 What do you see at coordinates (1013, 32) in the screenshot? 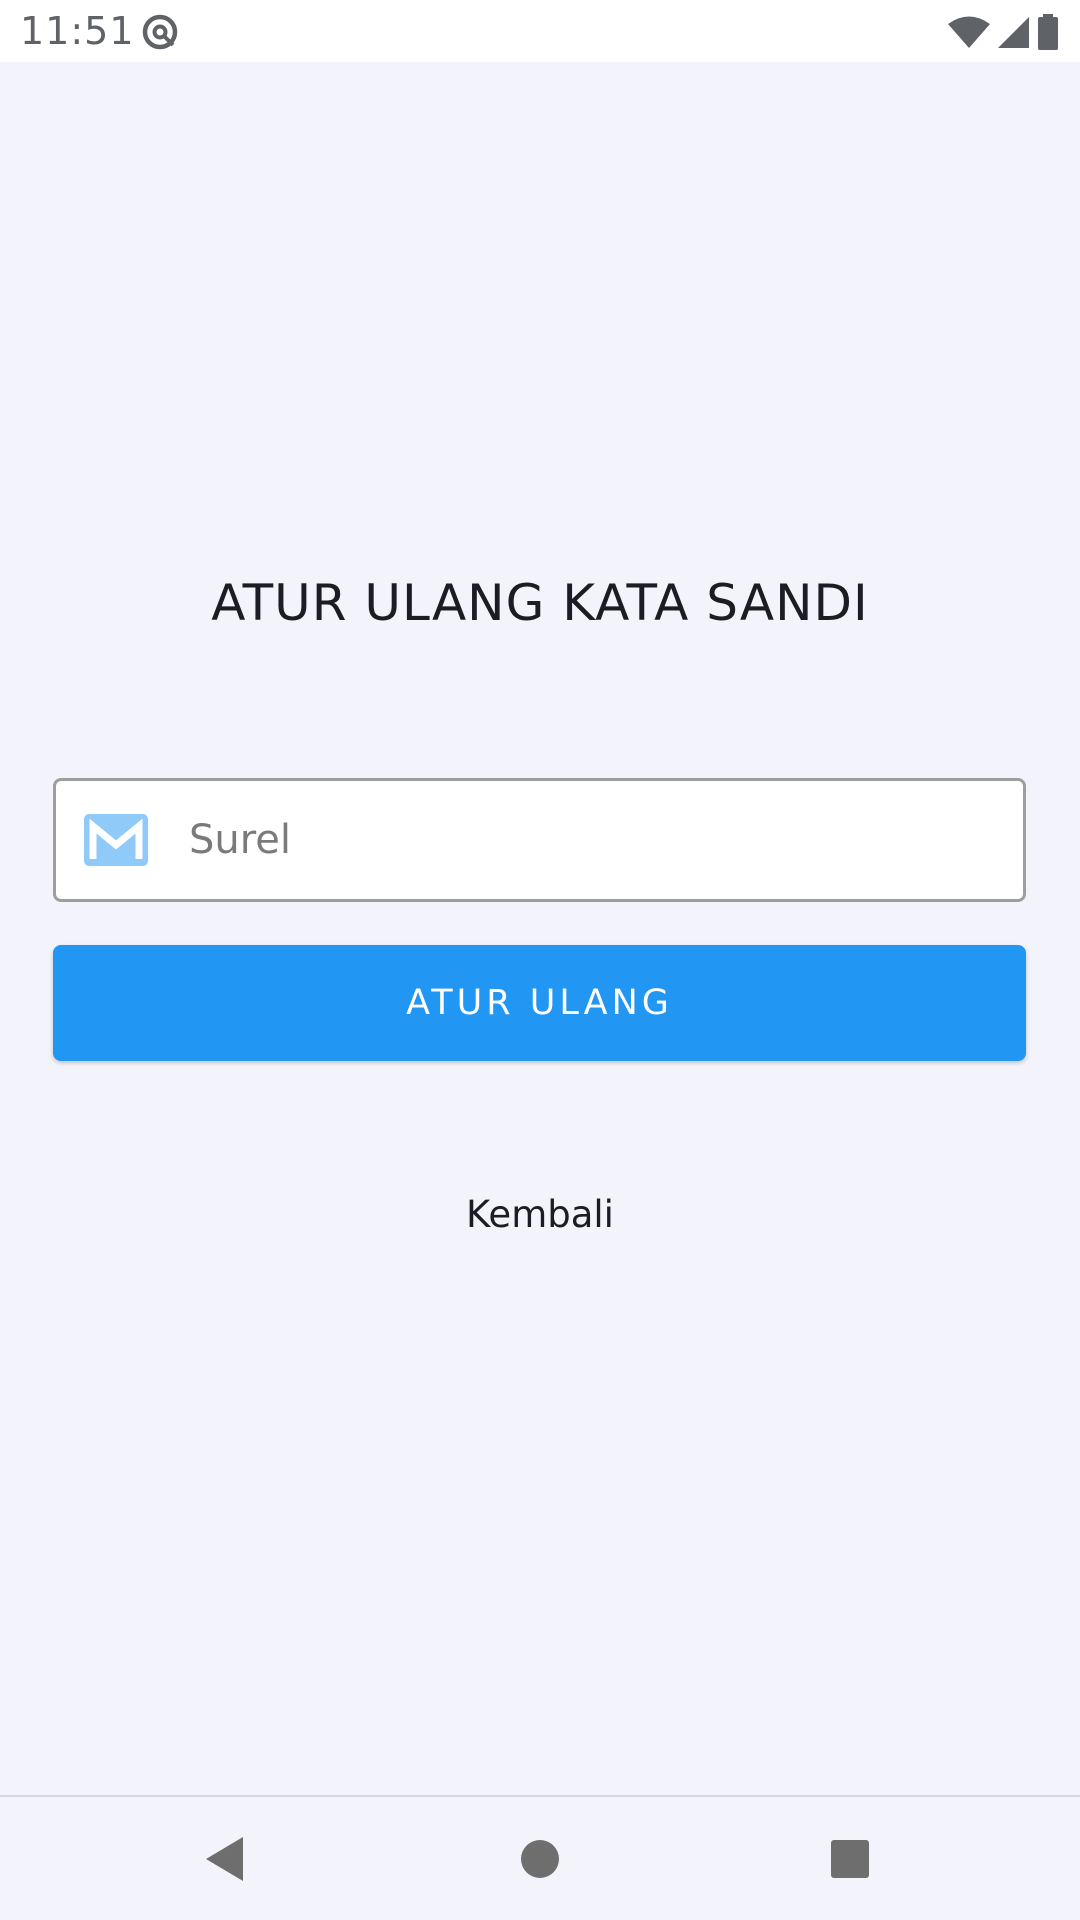
I see `cell-signal-icon` at bounding box center [1013, 32].